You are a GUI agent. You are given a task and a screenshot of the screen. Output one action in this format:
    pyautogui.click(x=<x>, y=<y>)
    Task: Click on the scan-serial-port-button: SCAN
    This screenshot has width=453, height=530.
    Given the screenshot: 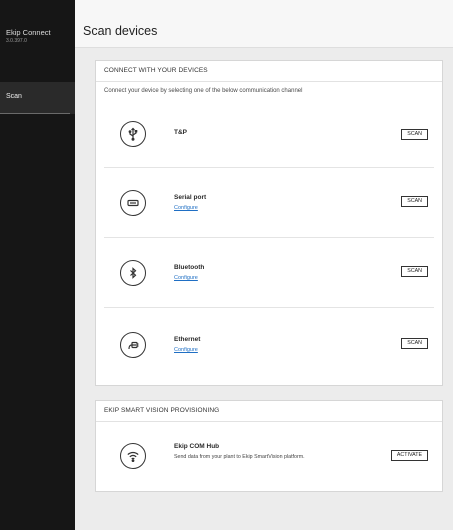 What is the action you would take?
    pyautogui.click(x=414, y=201)
    